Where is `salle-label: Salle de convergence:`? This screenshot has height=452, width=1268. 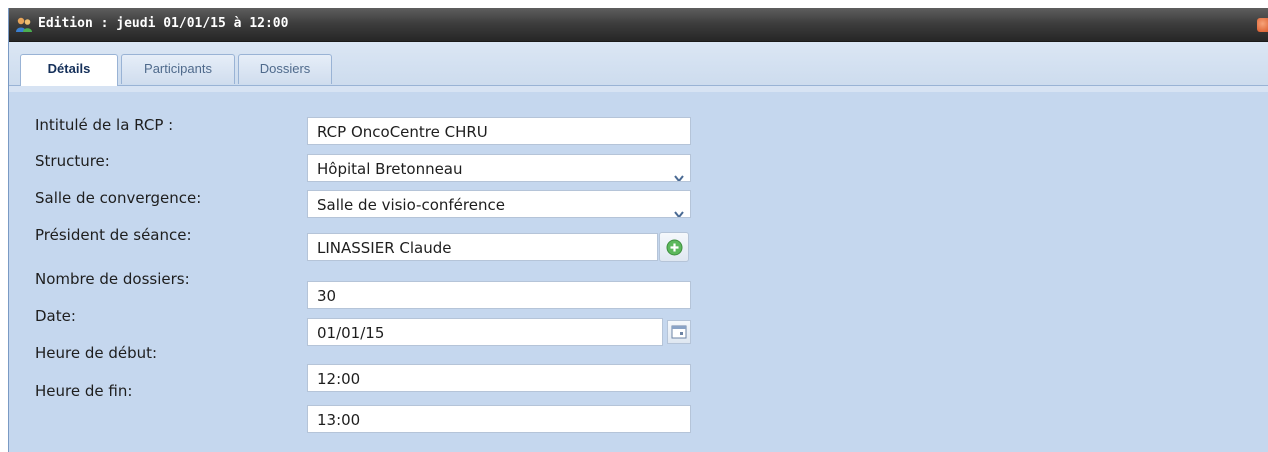 salle-label: Salle de convergence: is located at coordinates (118, 198).